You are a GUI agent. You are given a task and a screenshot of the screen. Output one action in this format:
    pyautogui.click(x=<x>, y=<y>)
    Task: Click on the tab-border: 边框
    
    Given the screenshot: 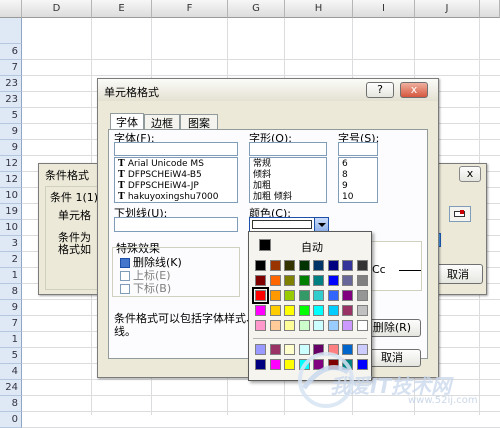 What is the action you would take?
    pyautogui.click(x=162, y=122)
    